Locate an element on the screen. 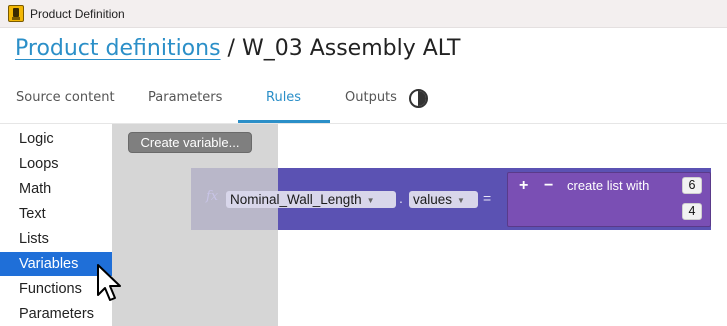 The image size is (727, 326). tab-source-content: Source content is located at coordinates (65, 97).